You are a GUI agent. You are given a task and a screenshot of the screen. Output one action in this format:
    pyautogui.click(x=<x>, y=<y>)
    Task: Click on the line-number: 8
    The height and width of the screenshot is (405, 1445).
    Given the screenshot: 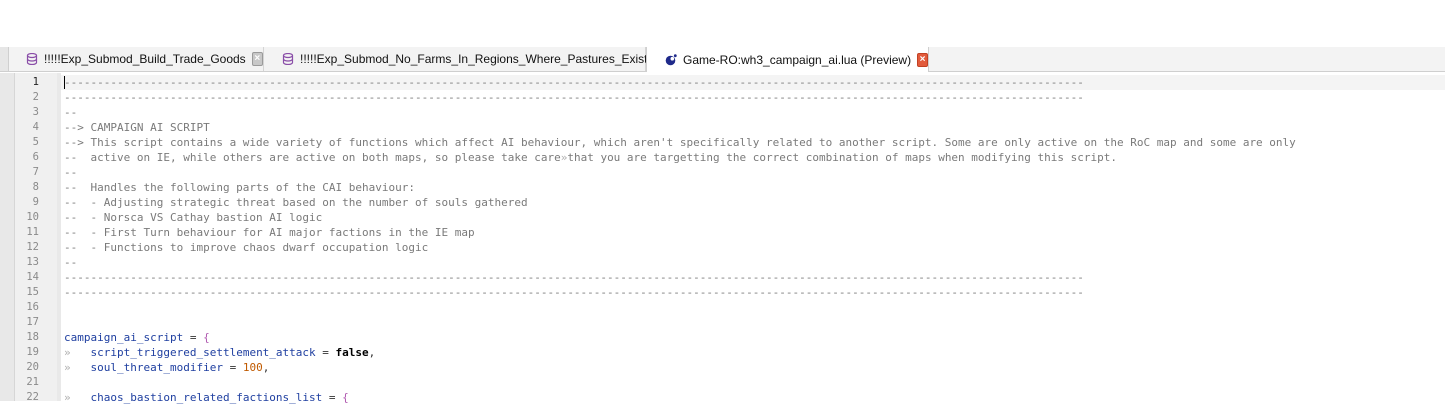 What is the action you would take?
    pyautogui.click(x=35, y=187)
    